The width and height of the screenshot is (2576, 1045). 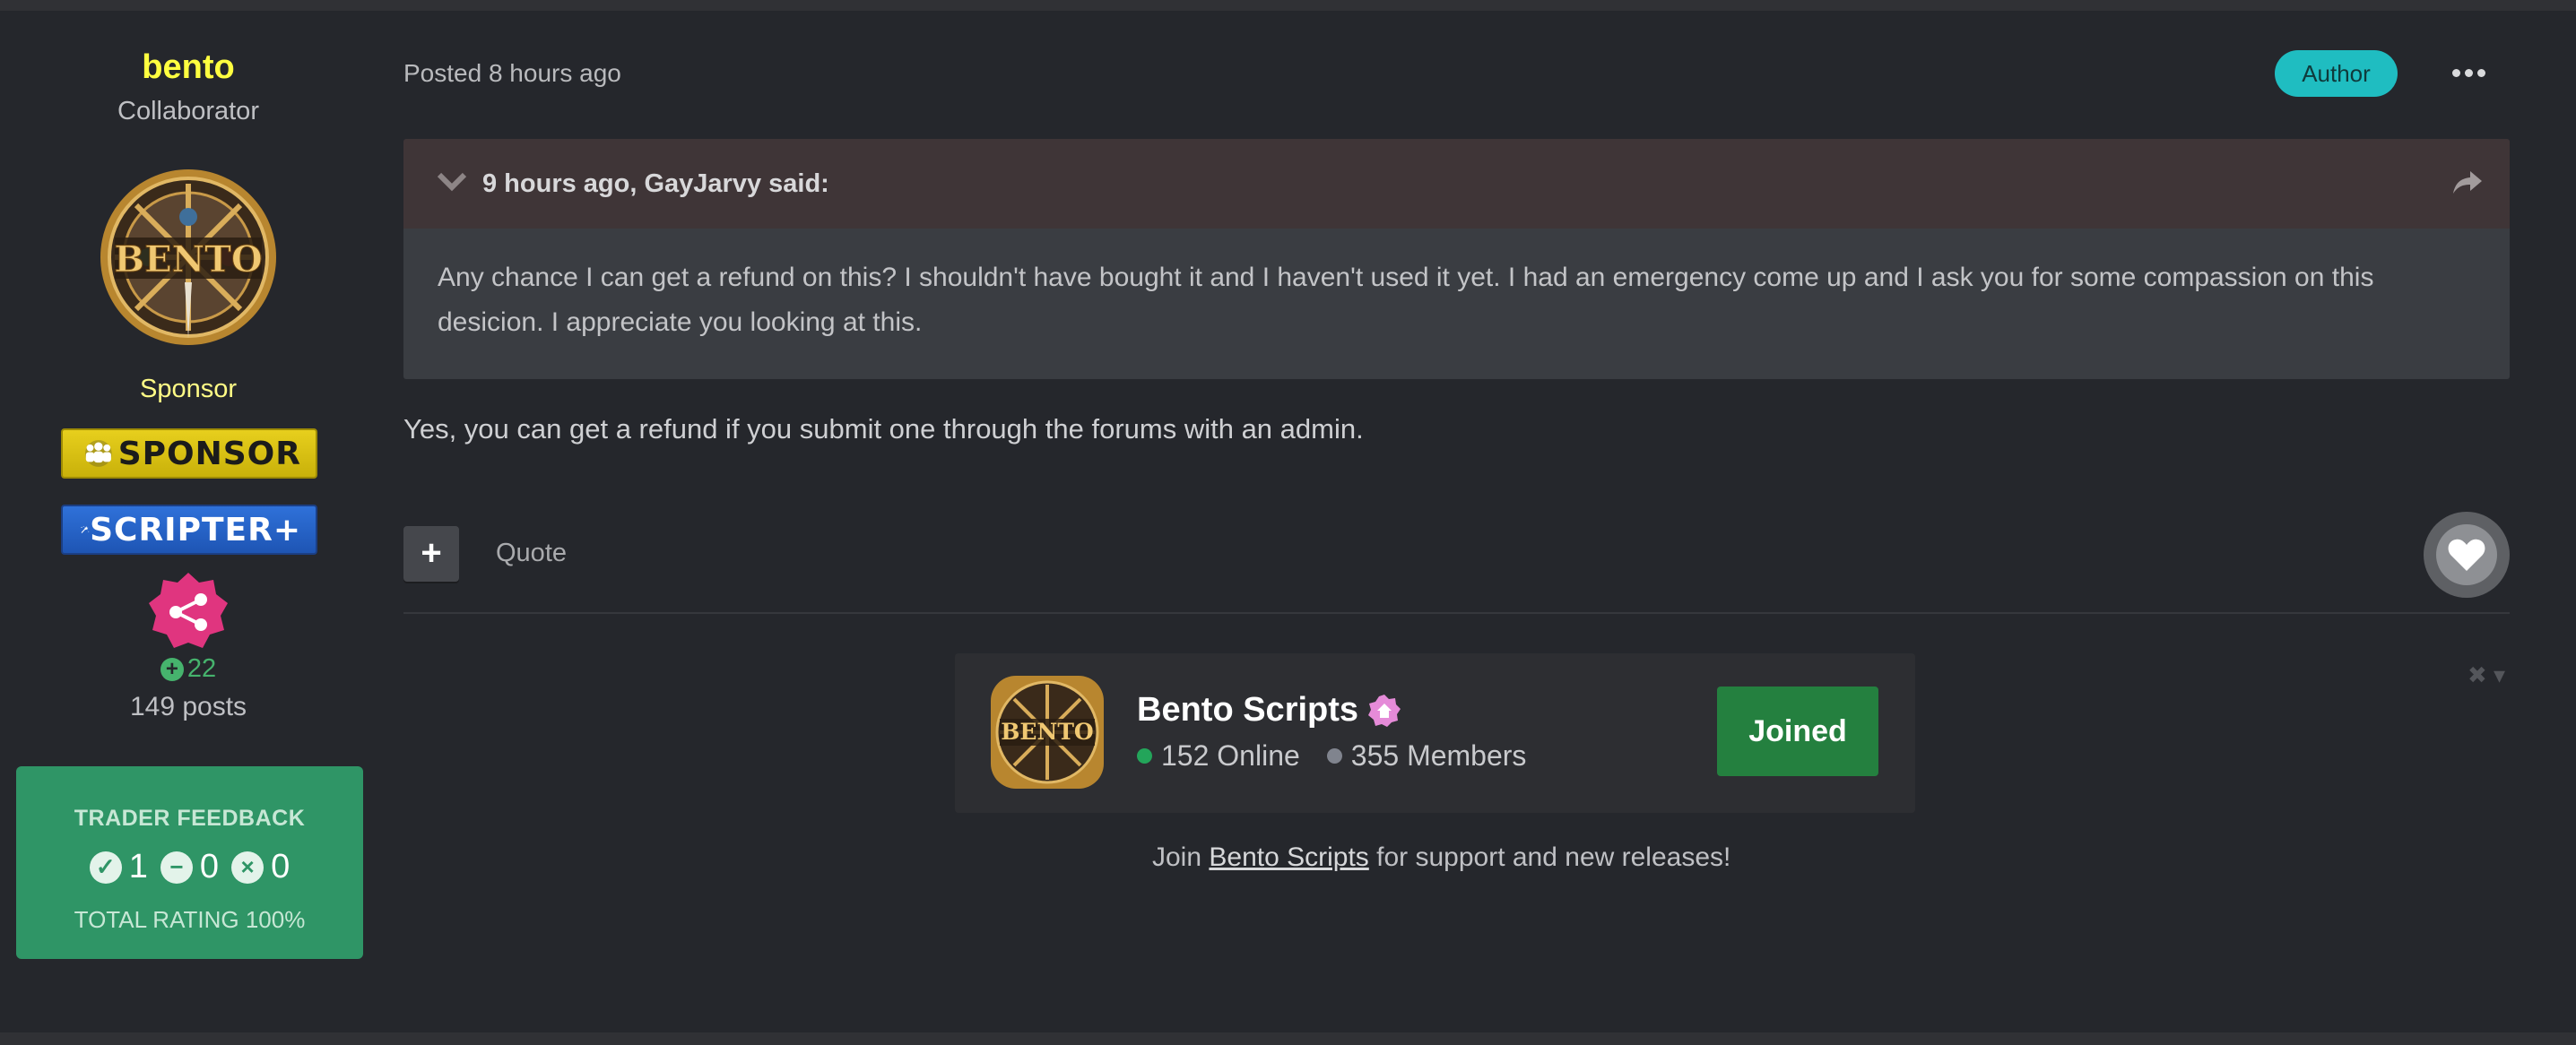 I want to click on quote-citation: 9 hours ago, GayJarvy said:, so click(x=655, y=183).